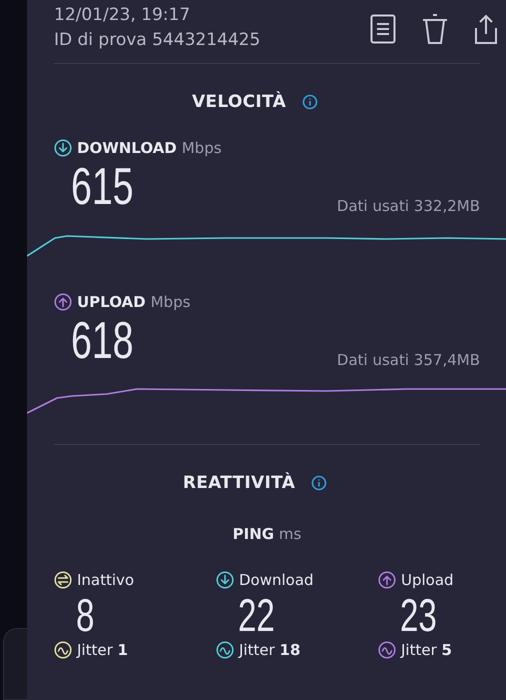  What do you see at coordinates (123, 15) in the screenshot?
I see `test-date: 12/01/23, 19:17` at bounding box center [123, 15].